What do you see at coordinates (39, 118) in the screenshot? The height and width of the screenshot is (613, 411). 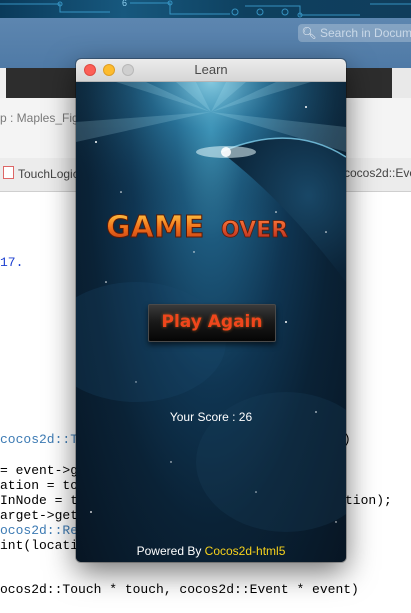 I see `breadcrumb: p : Maples_Fig` at bounding box center [39, 118].